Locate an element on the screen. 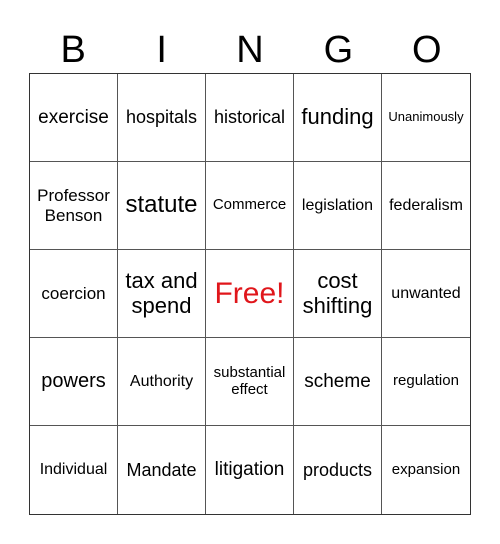 Image resolution: width=500 pixels, height=544 pixels. header-letter-n: N is located at coordinates (250, 50).